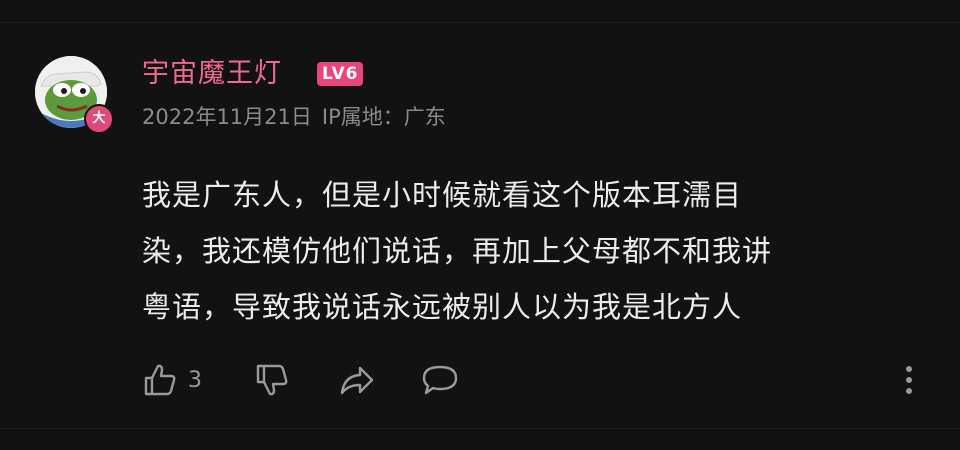 The width and height of the screenshot is (960, 450). I want to click on thumbs-up-icon, so click(160, 380).